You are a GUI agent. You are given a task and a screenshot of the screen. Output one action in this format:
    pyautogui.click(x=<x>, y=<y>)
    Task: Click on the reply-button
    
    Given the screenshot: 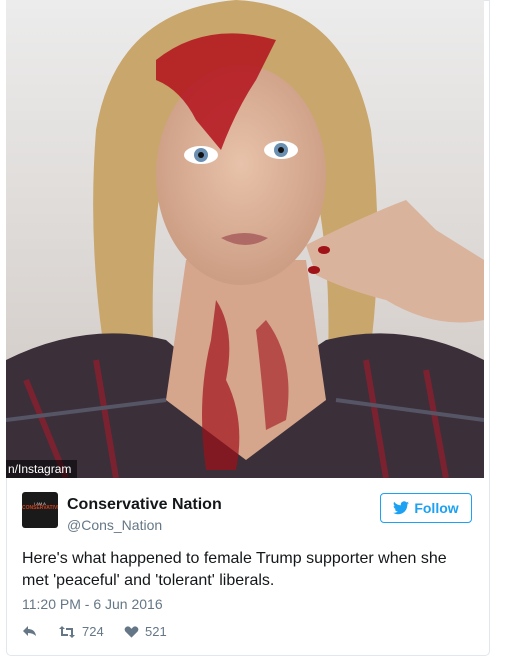 What is the action you would take?
    pyautogui.click(x=30, y=631)
    